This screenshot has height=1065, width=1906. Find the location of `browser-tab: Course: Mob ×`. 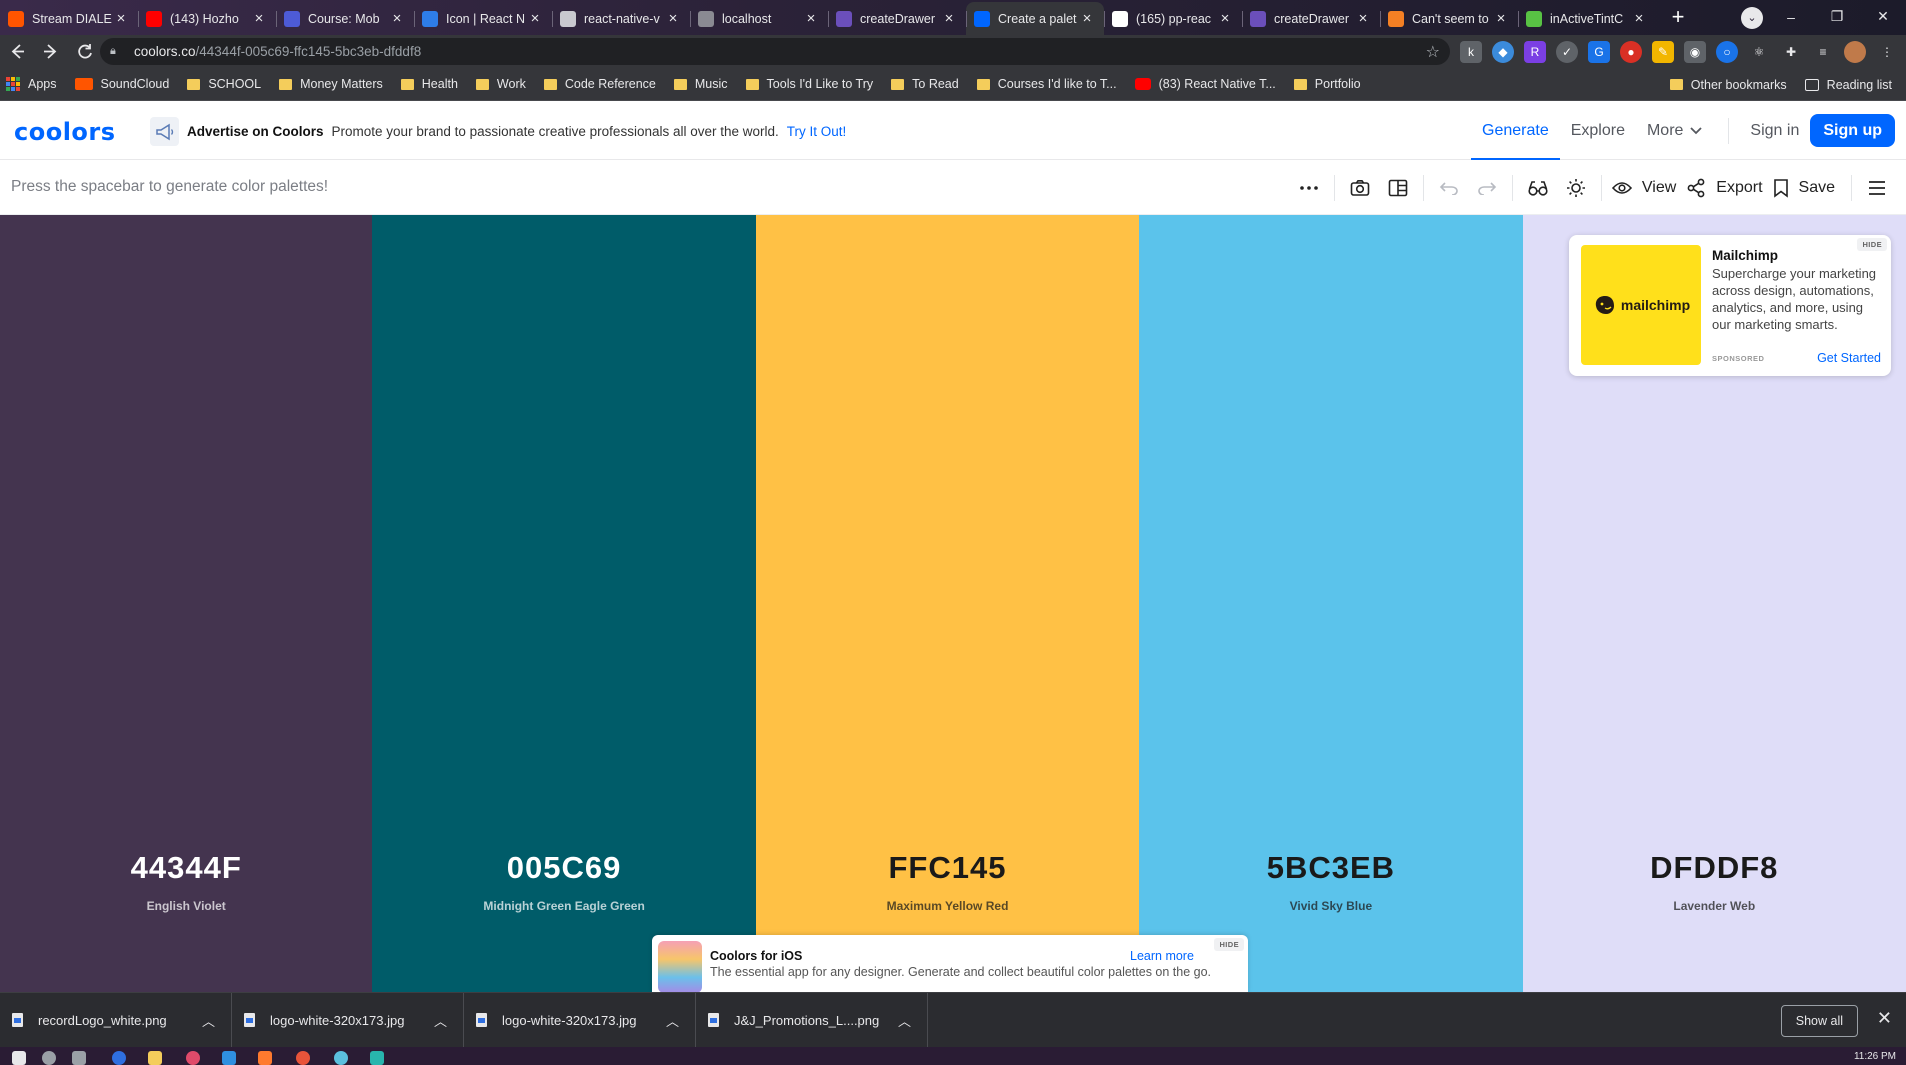

browser-tab: Course: Mob × is located at coordinates (345, 18).